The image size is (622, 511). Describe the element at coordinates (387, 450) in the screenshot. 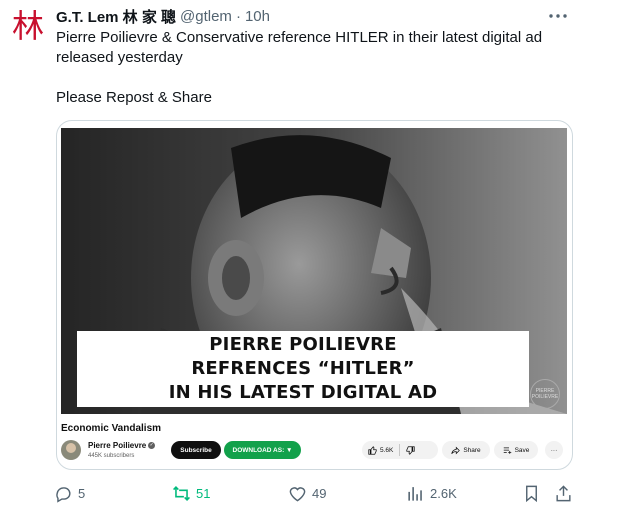

I see `like-count: 5.6K` at that location.